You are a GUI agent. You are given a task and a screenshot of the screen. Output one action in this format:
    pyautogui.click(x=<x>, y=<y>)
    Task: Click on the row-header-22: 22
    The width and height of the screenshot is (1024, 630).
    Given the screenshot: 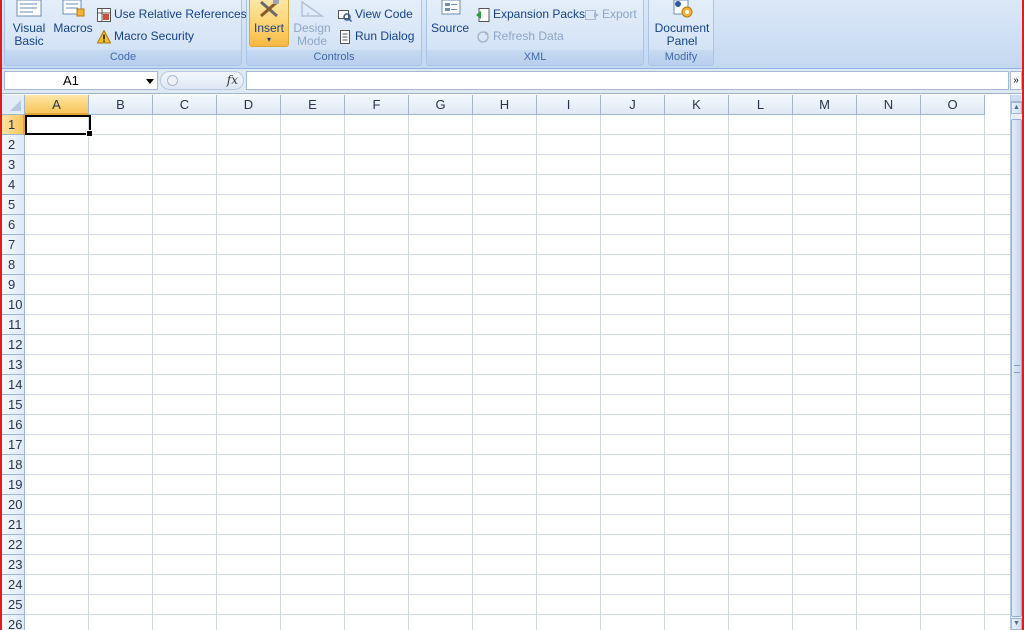 What is the action you would take?
    pyautogui.click(x=13, y=545)
    